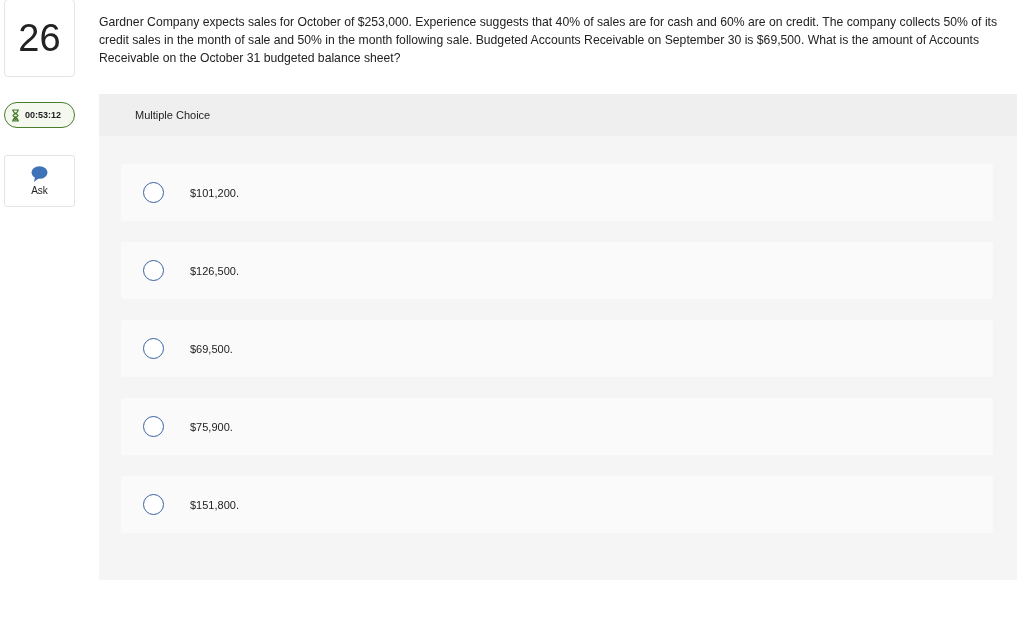  Describe the element at coordinates (557, 270) in the screenshot. I see `answer-option: $126,500.` at that location.